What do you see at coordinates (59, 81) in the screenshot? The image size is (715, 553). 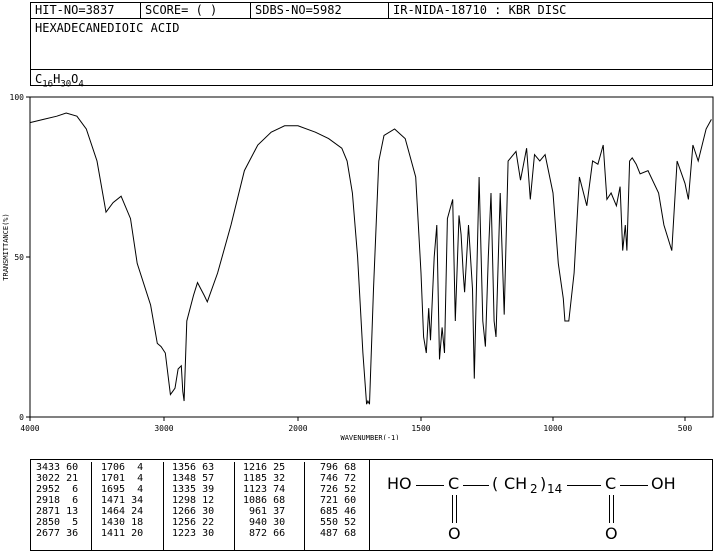 I see `molecular-formula: C16H30O4` at bounding box center [59, 81].